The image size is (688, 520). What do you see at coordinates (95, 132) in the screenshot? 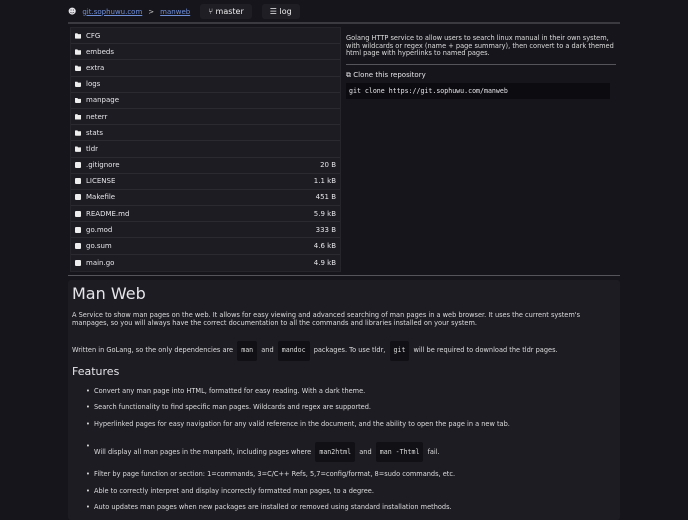
I see `file-name: stats` at bounding box center [95, 132].